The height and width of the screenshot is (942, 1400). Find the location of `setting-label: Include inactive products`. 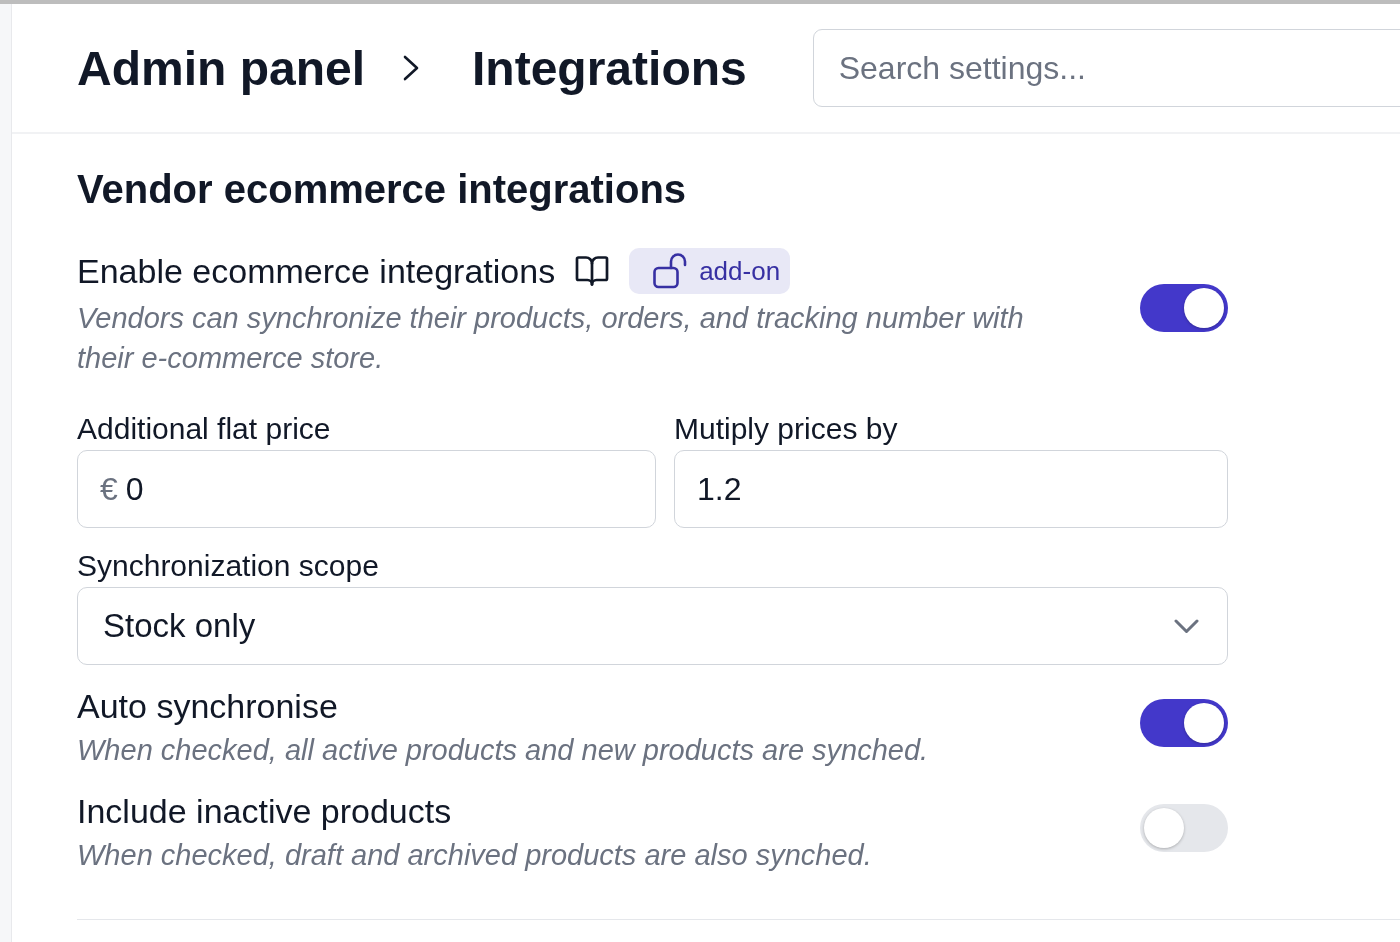

setting-label: Include inactive products is located at coordinates (264, 811).